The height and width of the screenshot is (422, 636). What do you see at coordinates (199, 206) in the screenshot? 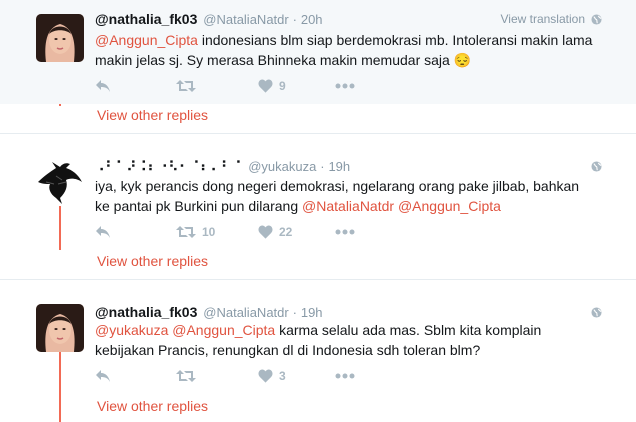
I see `tweet-text-segment: ke pantai pk Burkini pun dilarang` at bounding box center [199, 206].